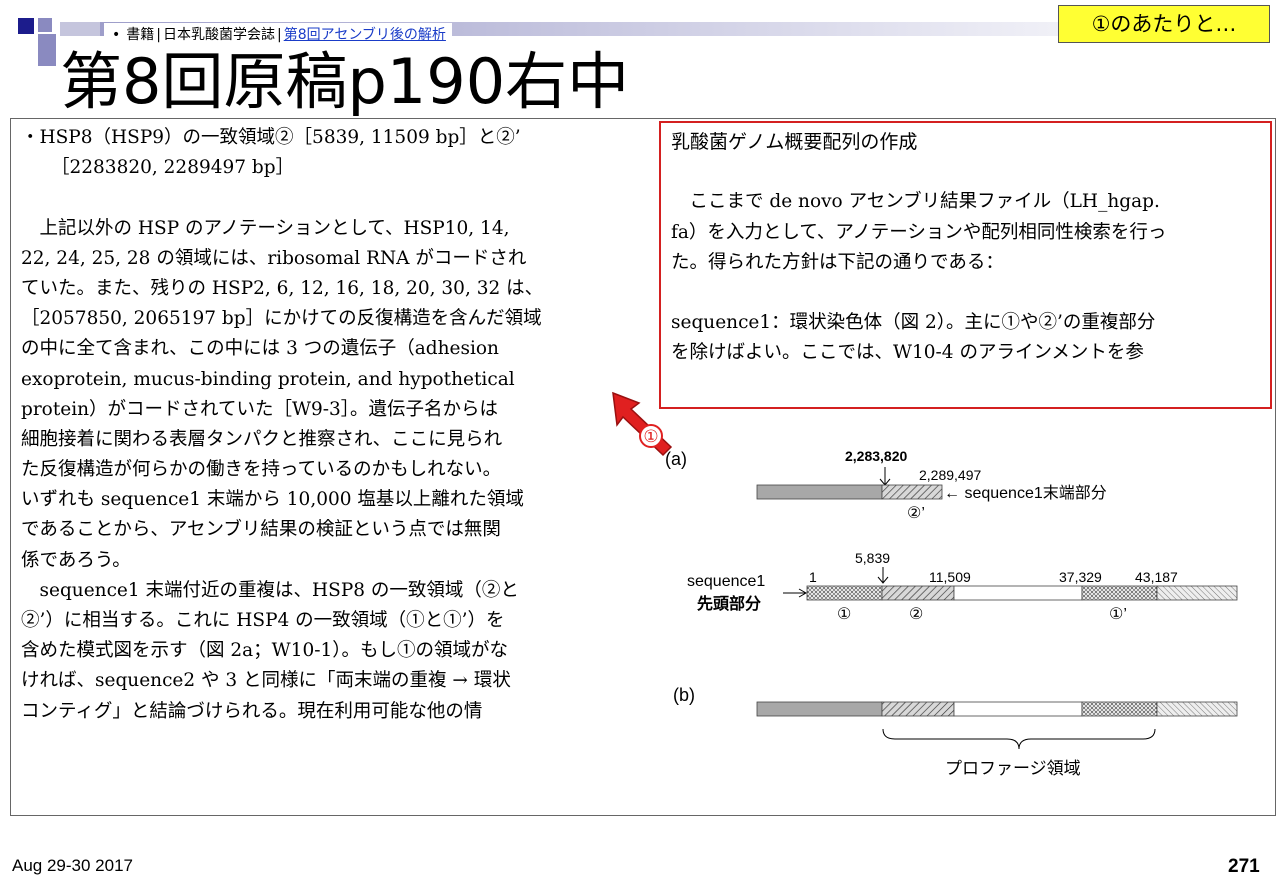 The image size is (1280, 886). What do you see at coordinates (45, 25) in the screenshot?
I see `header-square-light` at bounding box center [45, 25].